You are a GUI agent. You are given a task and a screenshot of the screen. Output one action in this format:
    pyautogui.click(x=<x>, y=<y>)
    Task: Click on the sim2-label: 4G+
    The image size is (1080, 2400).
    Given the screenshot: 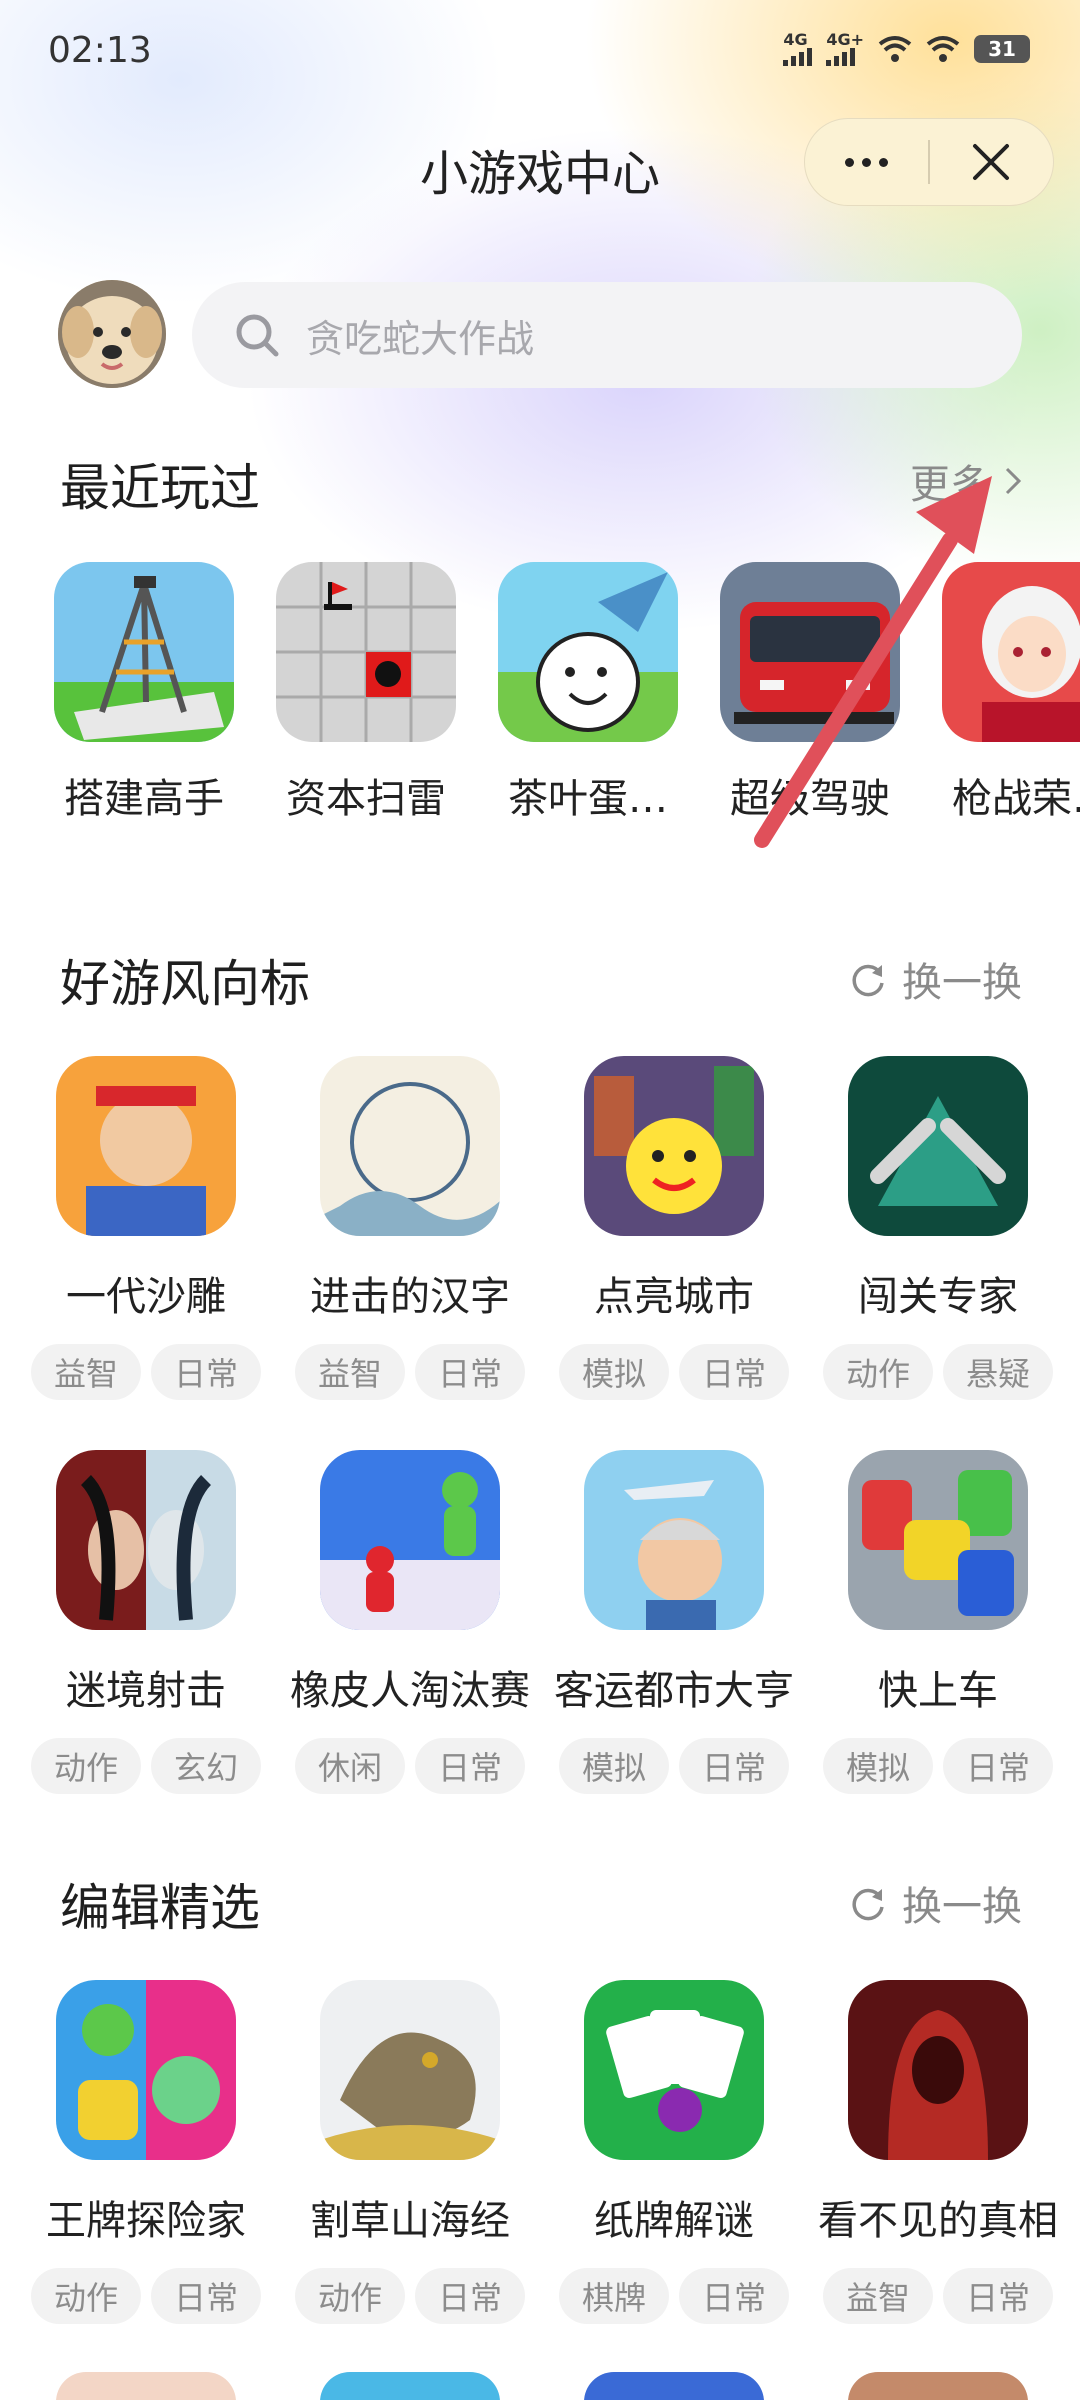 What is the action you would take?
    pyautogui.click(x=845, y=39)
    